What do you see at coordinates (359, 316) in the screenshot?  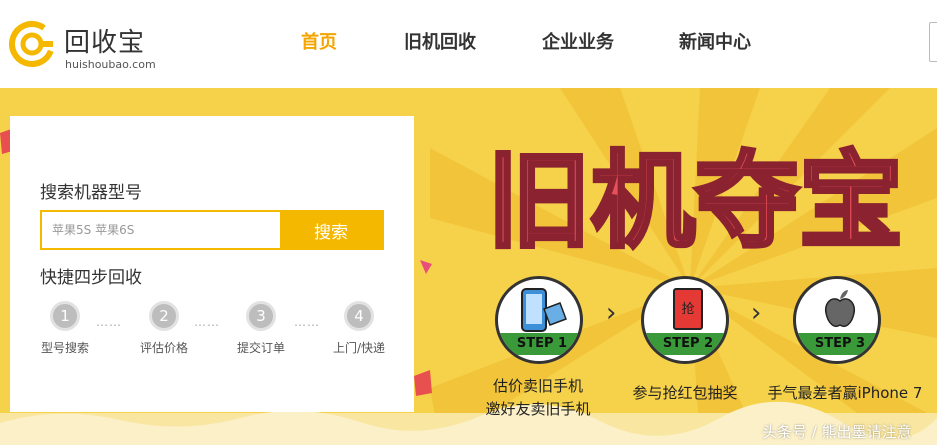 I see `quick-step-4-number: 4` at bounding box center [359, 316].